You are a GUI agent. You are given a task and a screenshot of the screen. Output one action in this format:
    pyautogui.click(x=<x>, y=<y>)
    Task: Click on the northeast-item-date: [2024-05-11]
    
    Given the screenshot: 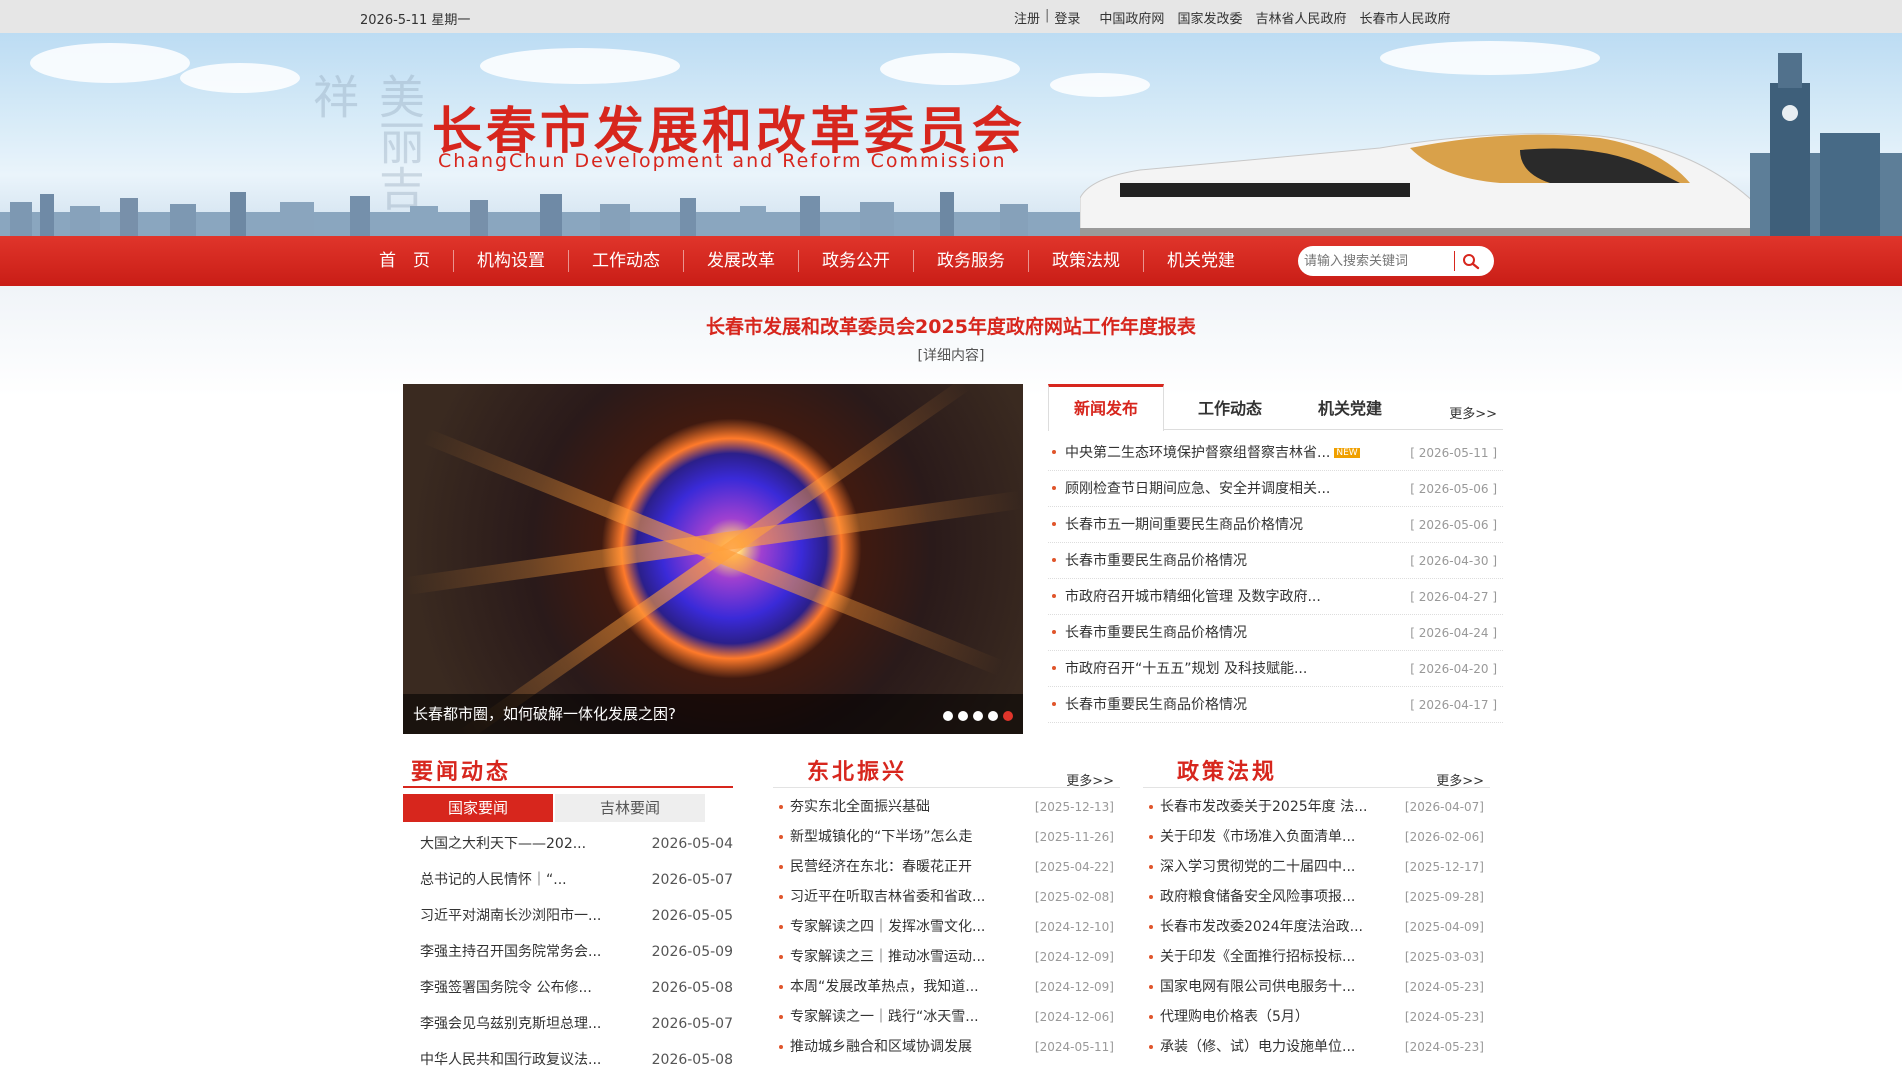 What is the action you would take?
    pyautogui.click(x=1074, y=1047)
    